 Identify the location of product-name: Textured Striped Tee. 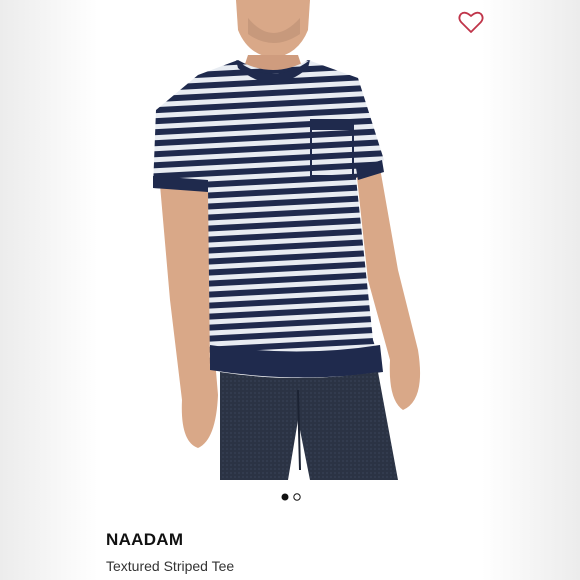
(170, 566).